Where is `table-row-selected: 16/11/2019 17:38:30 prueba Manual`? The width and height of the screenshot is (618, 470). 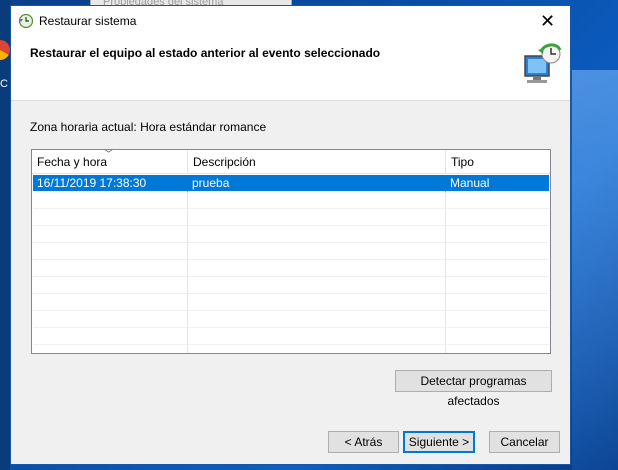 table-row-selected: 16/11/2019 17:38:30 prueba Manual is located at coordinates (291, 183).